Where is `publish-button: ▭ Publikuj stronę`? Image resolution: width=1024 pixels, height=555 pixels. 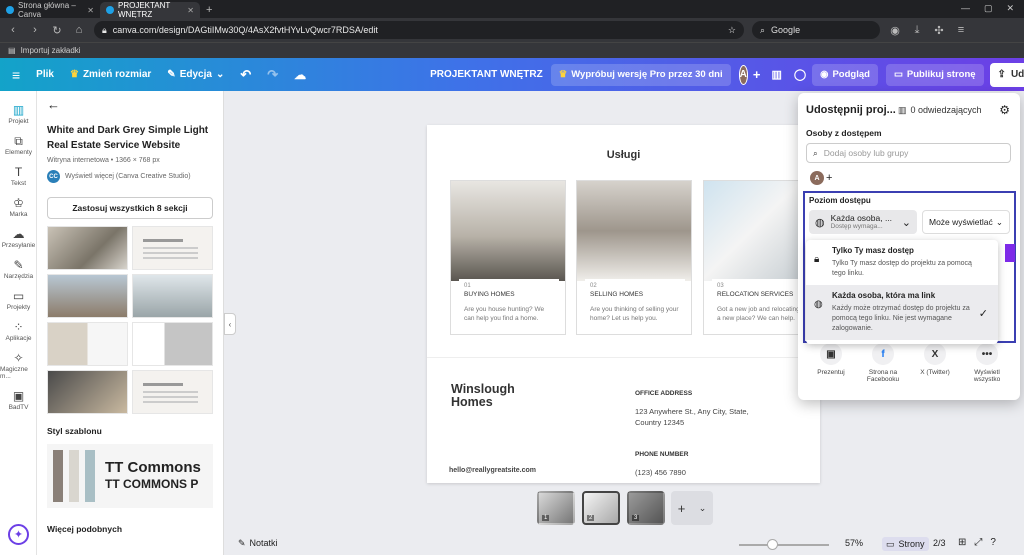 publish-button: ▭ Publikuj stronę is located at coordinates (934, 74).